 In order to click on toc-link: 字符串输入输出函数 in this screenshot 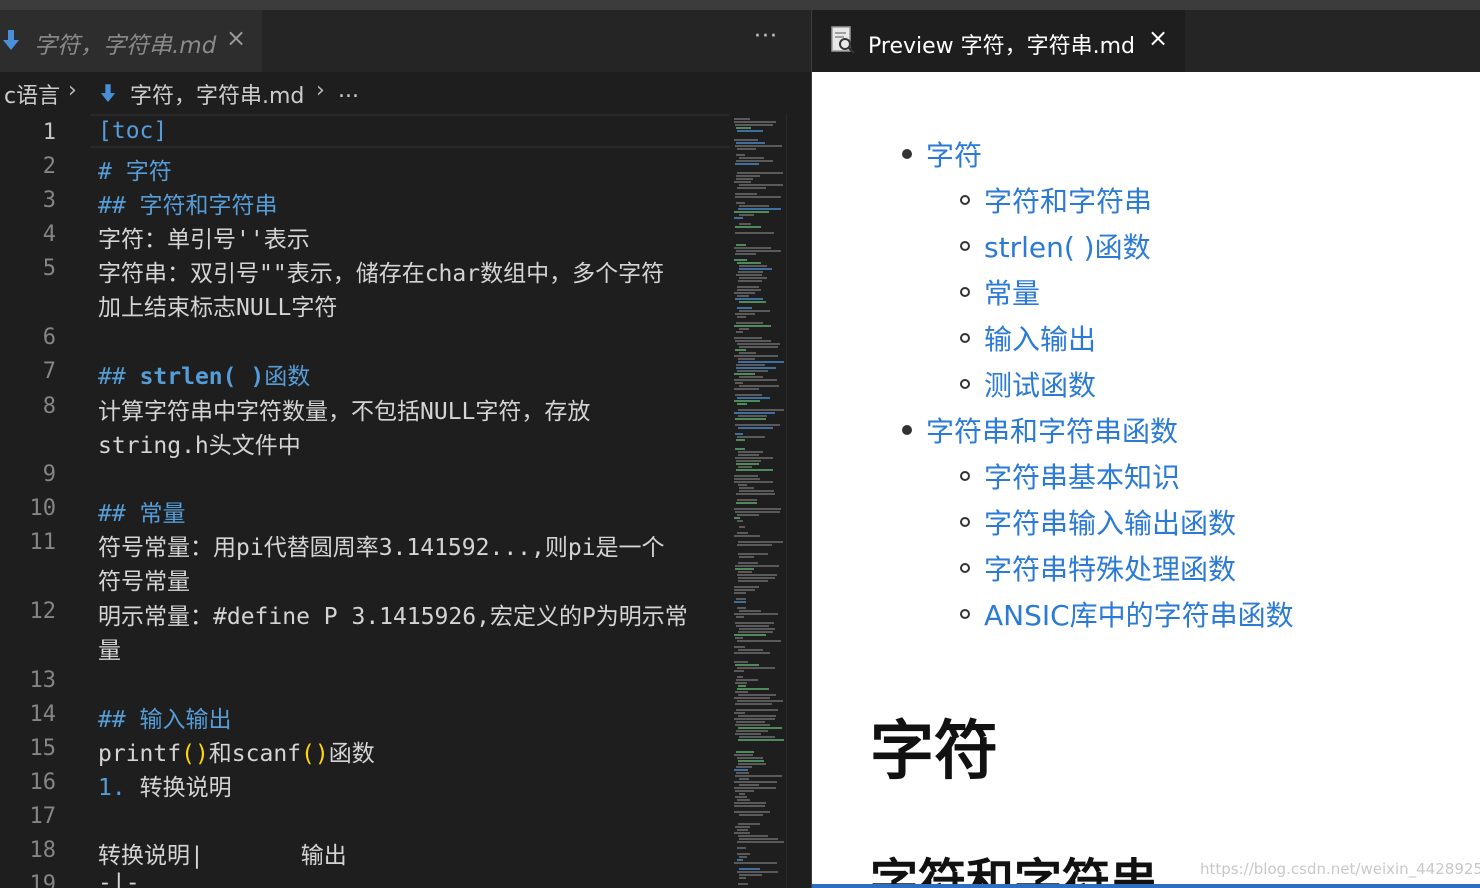, I will do `click(1110, 522)`.